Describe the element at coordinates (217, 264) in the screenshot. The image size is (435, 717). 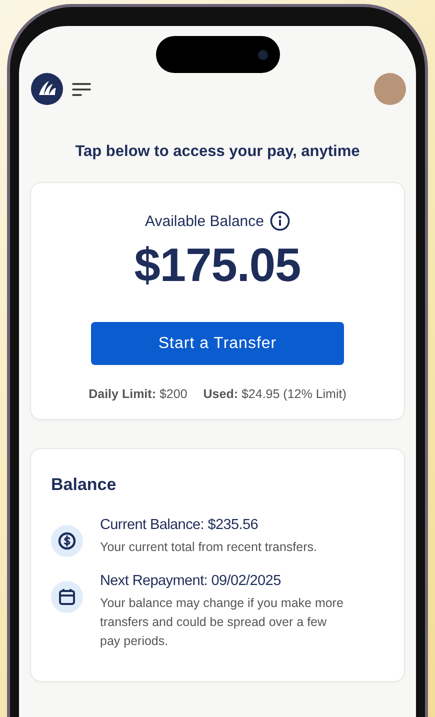
I see `balance-amount: $175.05` at that location.